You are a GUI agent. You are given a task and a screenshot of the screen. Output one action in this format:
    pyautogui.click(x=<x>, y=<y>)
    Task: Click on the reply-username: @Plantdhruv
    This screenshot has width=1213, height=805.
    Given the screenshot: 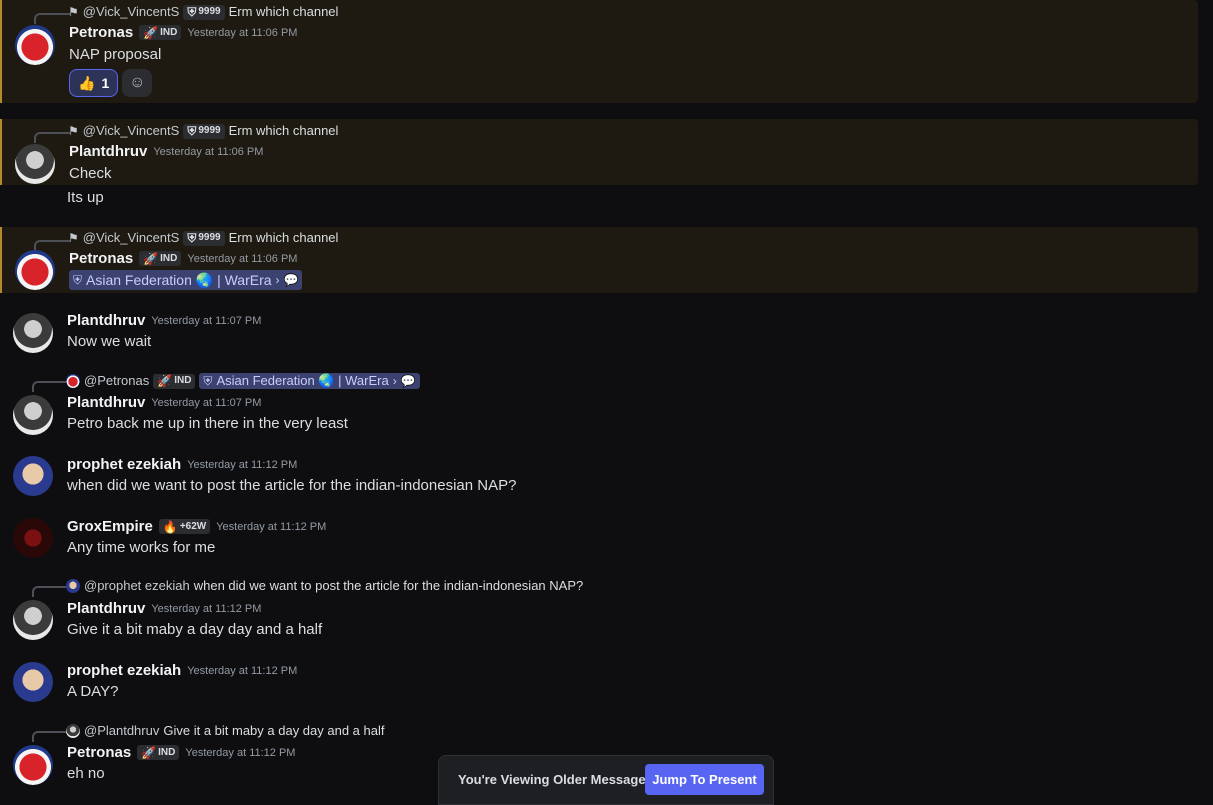 What is the action you would take?
    pyautogui.click(x=121, y=731)
    